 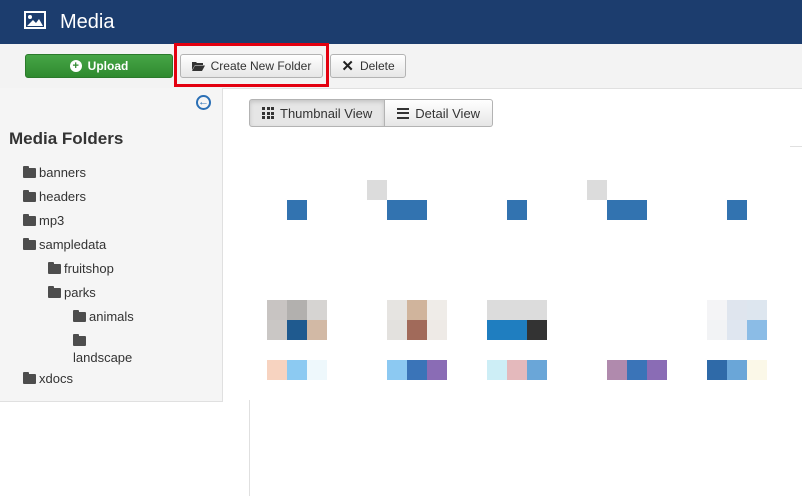 I want to click on app-header: Media, so click(x=401, y=22).